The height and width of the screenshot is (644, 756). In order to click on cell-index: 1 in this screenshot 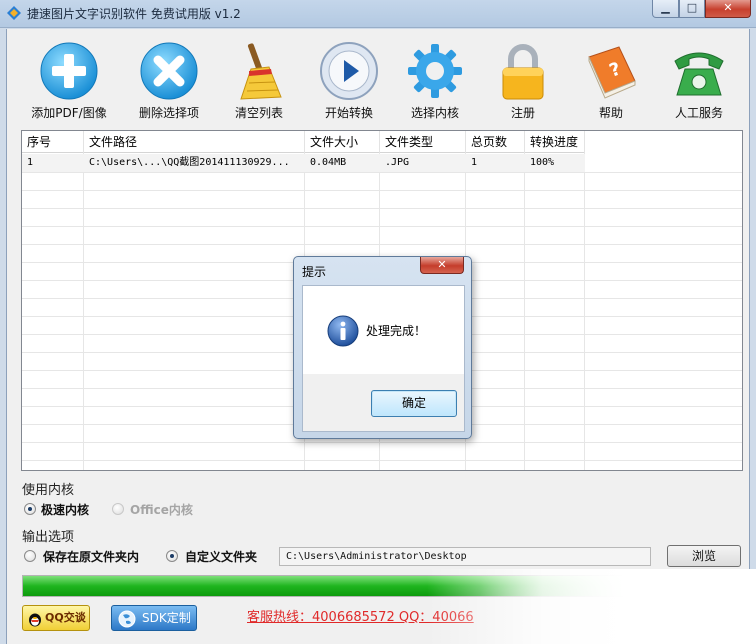, I will do `click(30, 162)`.